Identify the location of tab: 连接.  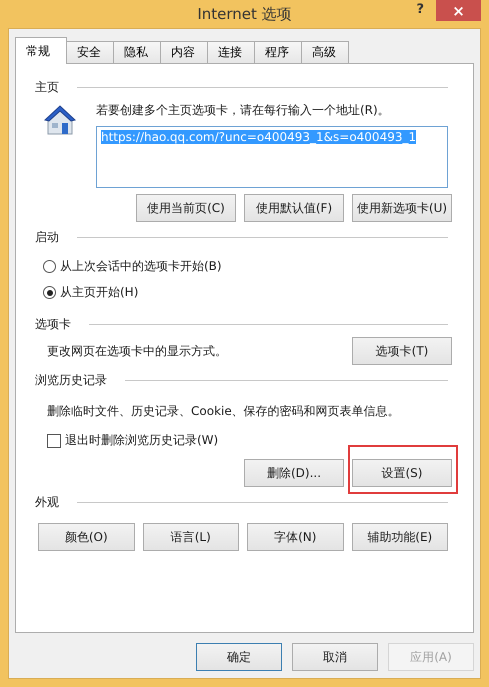
(231, 52).